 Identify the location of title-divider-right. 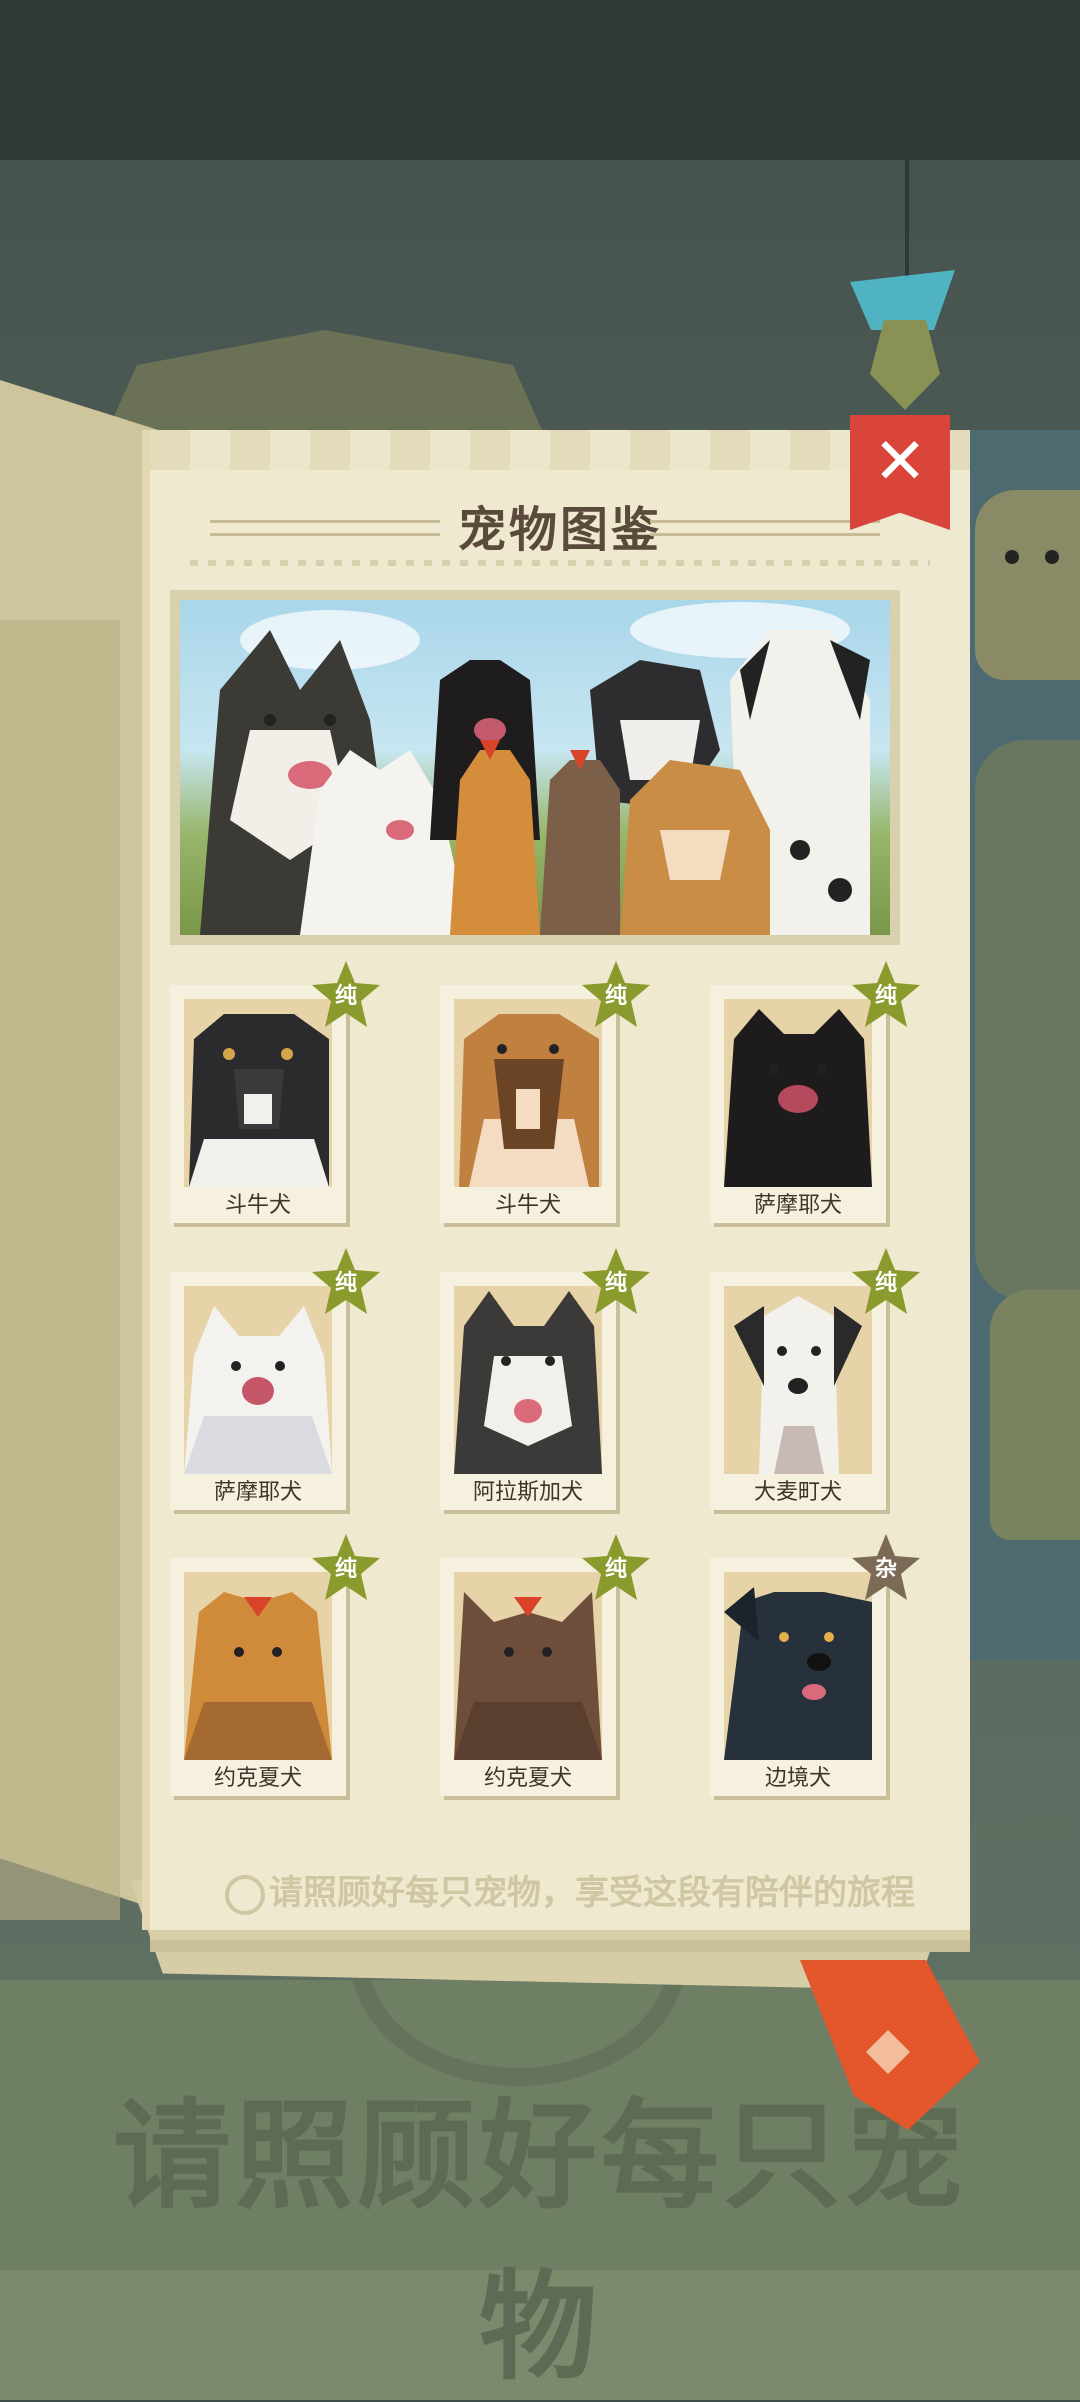
(765, 528).